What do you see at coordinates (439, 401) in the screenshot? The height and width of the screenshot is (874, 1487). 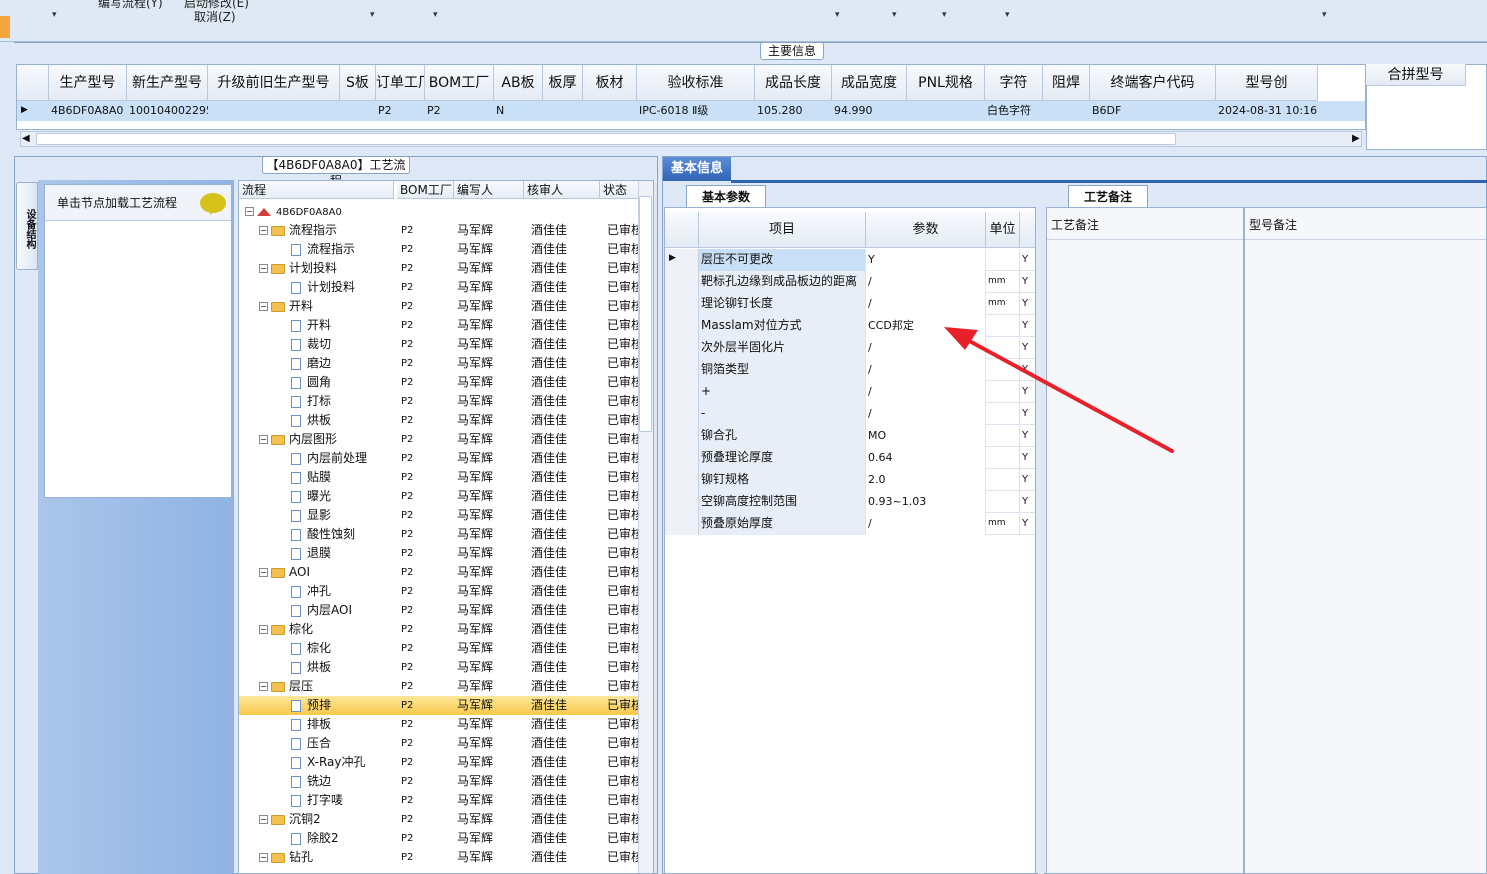 I see `tree-row: 打标 P2 马军辉 酒佳佳 已审核` at bounding box center [439, 401].